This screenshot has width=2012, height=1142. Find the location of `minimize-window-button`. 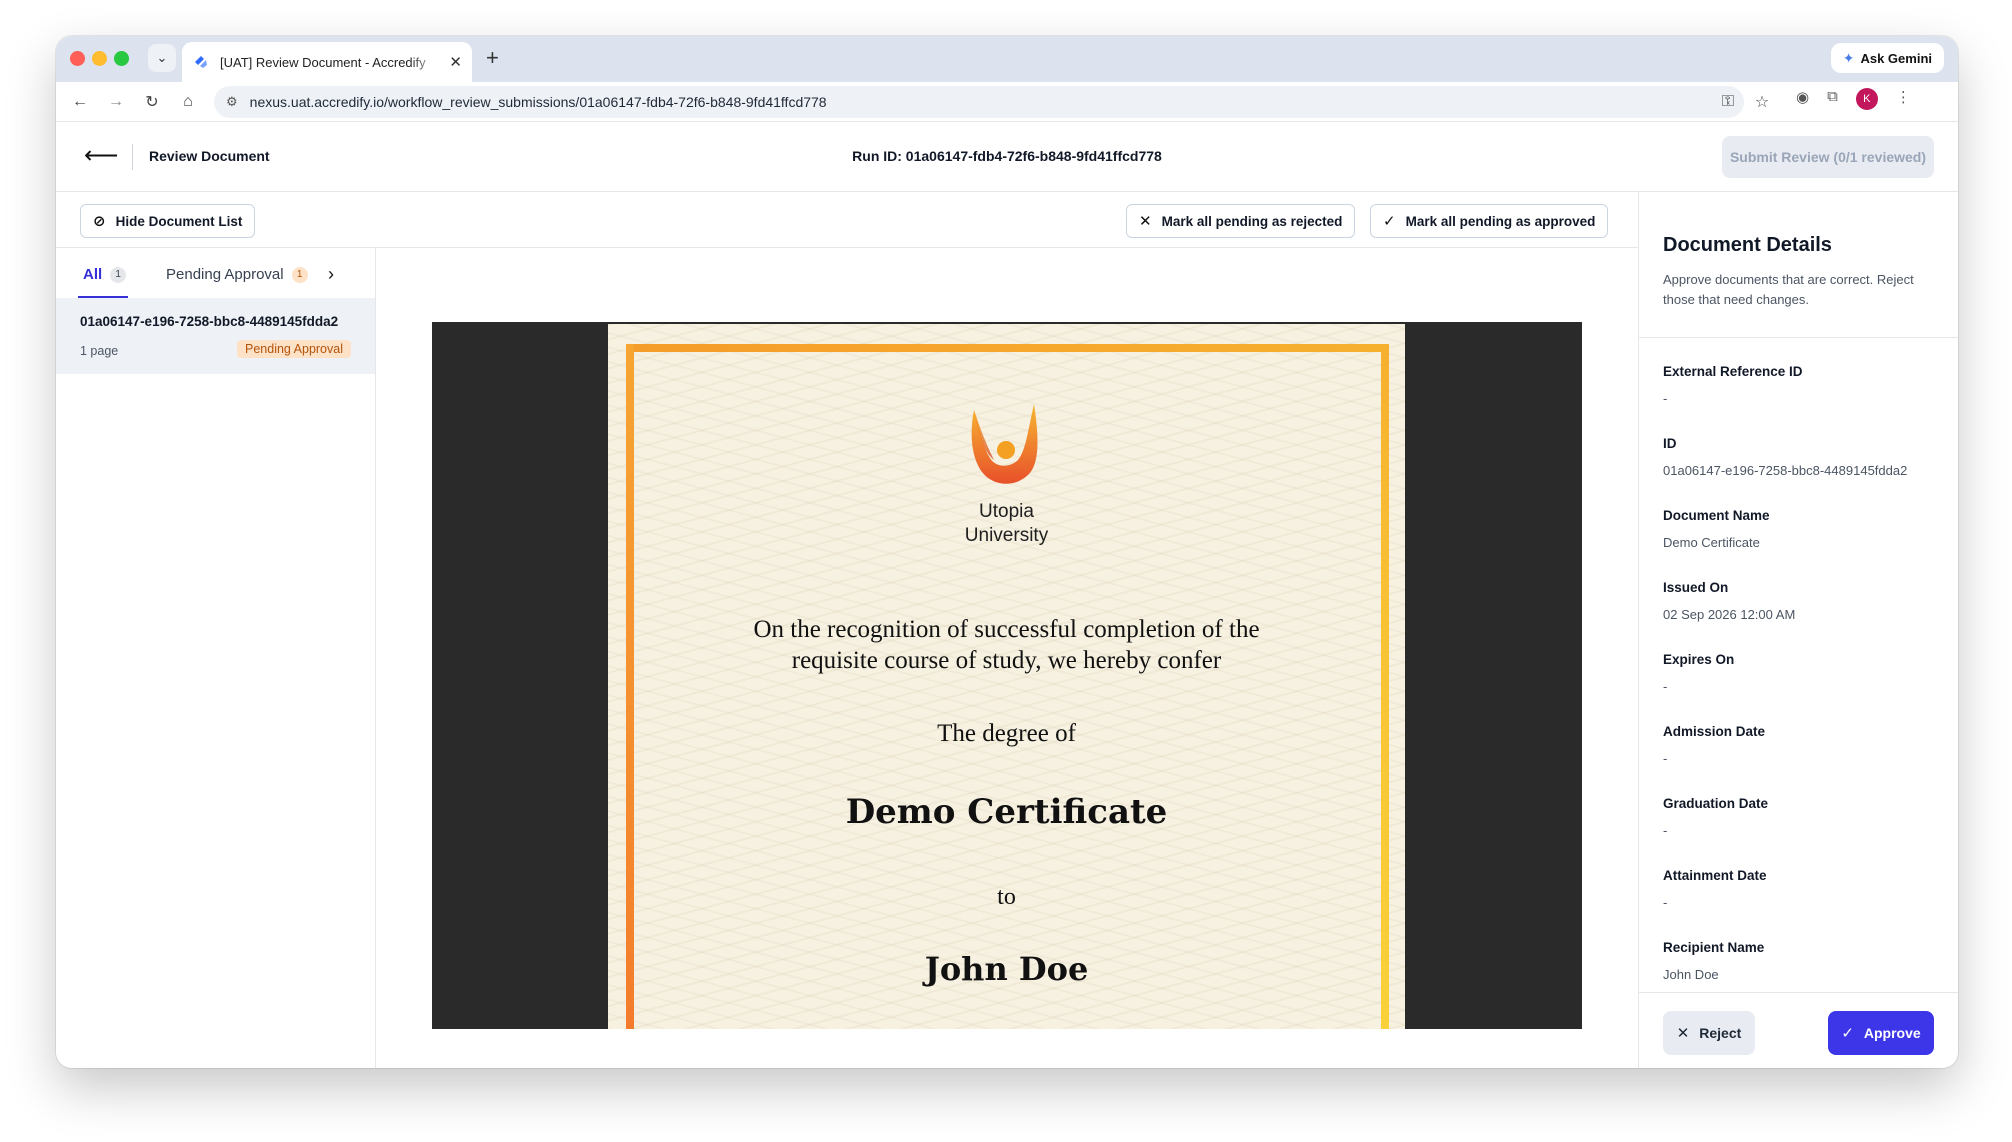

minimize-window-button is located at coordinates (99, 58).